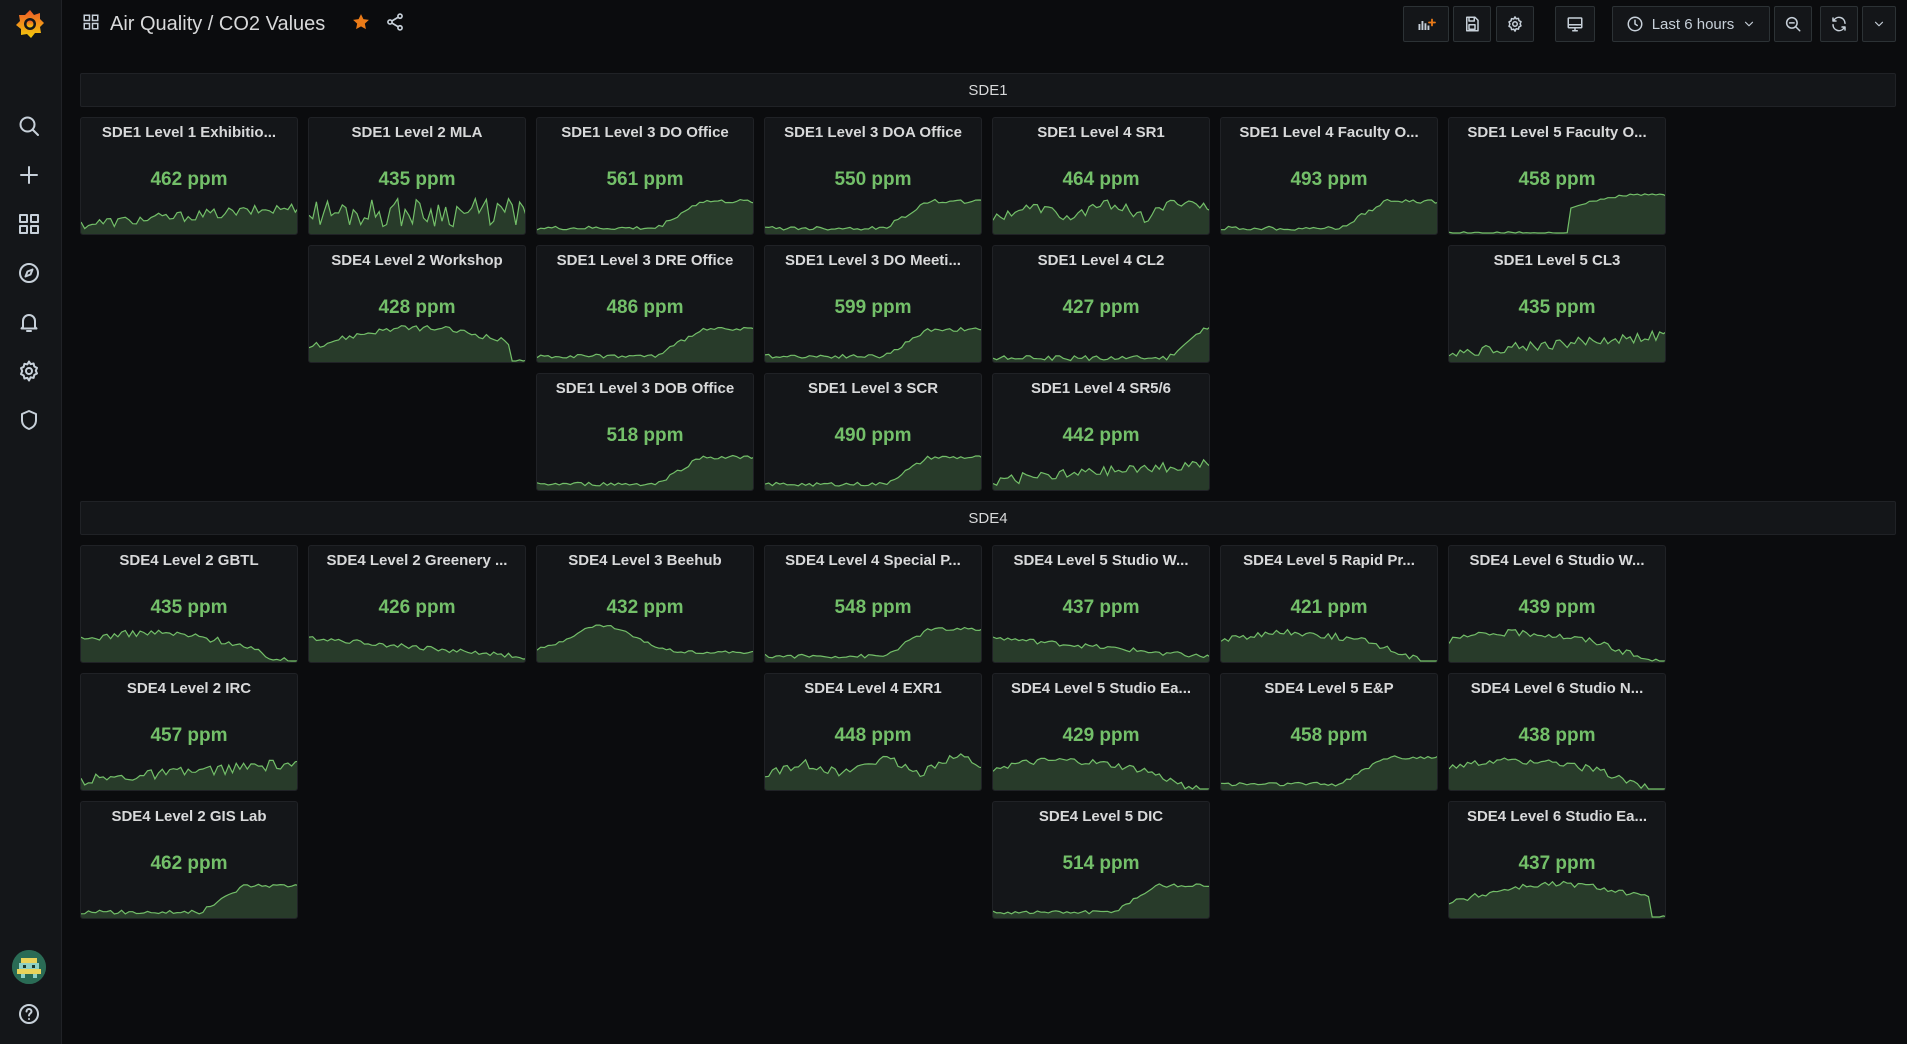 Image resolution: width=1907 pixels, height=1044 pixels. I want to click on alerting-icon, so click(29, 322).